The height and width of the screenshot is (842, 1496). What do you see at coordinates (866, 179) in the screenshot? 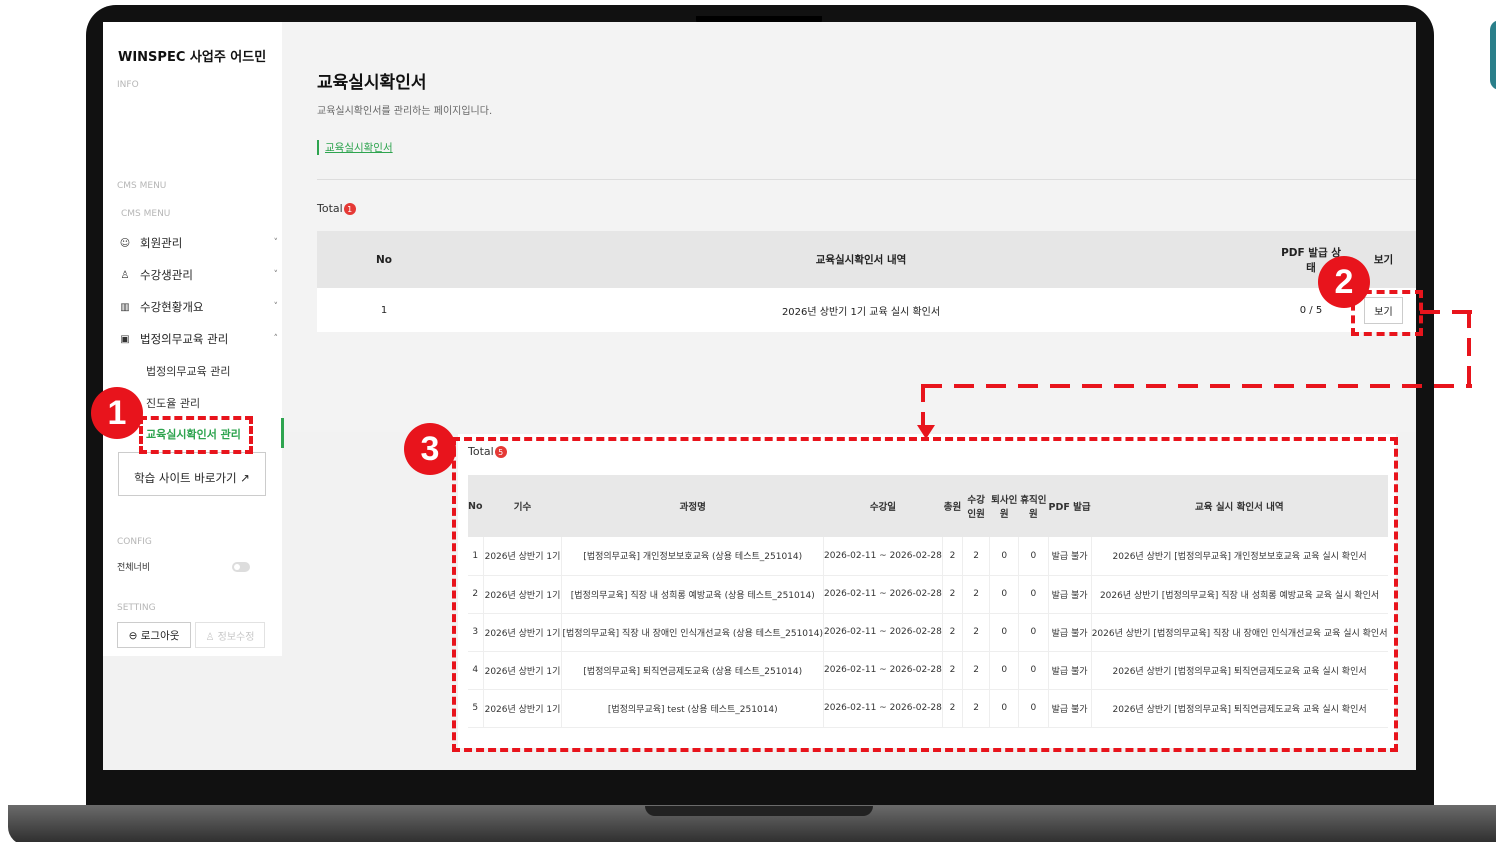
I see `divider` at bounding box center [866, 179].